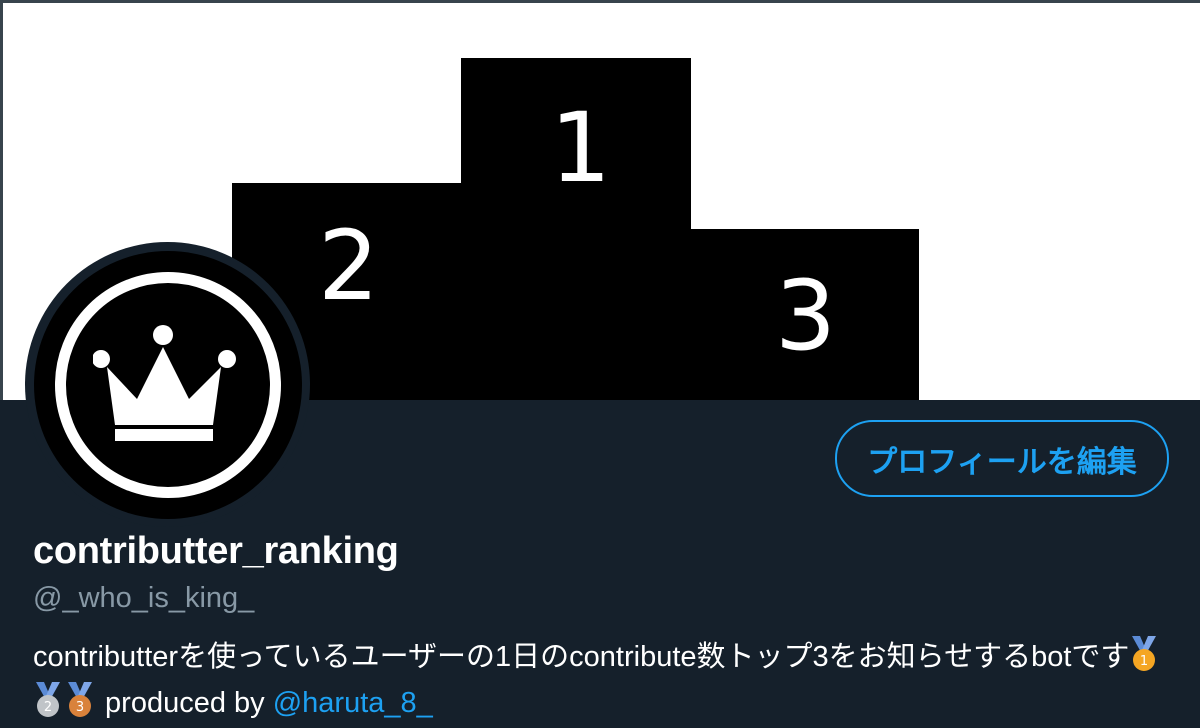  Describe the element at coordinates (80, 707) in the screenshot. I see `medal-number-3: 3` at that location.